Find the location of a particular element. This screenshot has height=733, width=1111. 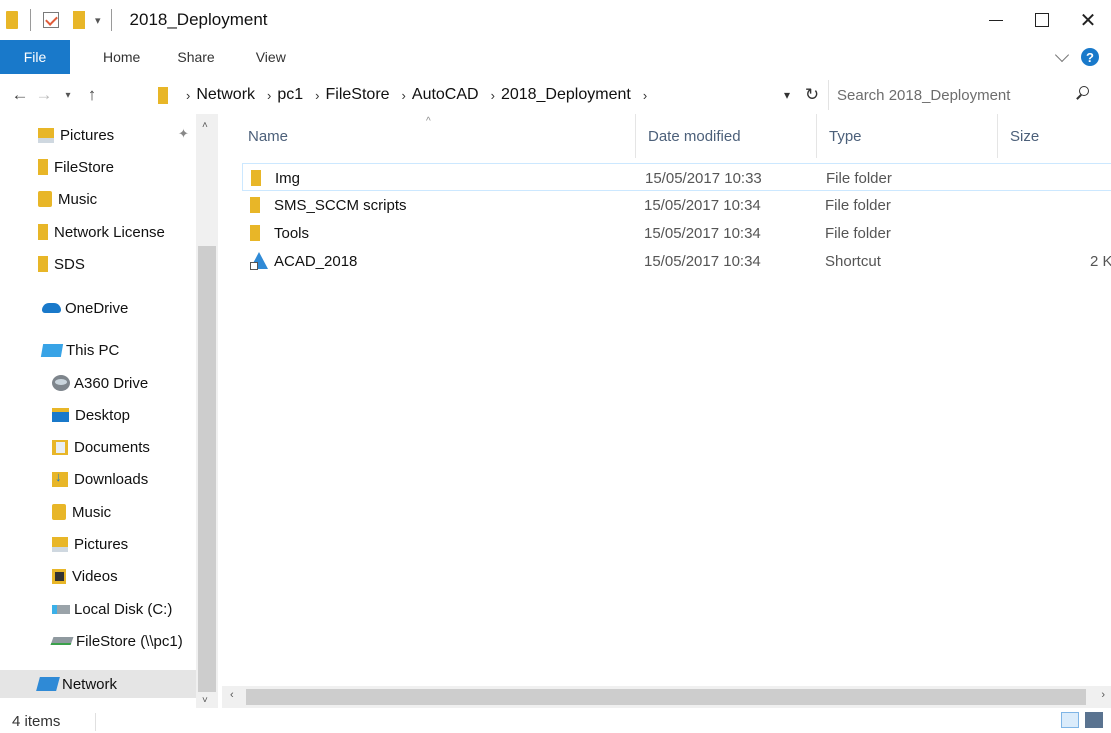

navigation-scrollbar: ˄ ˅ is located at coordinates (207, 411).